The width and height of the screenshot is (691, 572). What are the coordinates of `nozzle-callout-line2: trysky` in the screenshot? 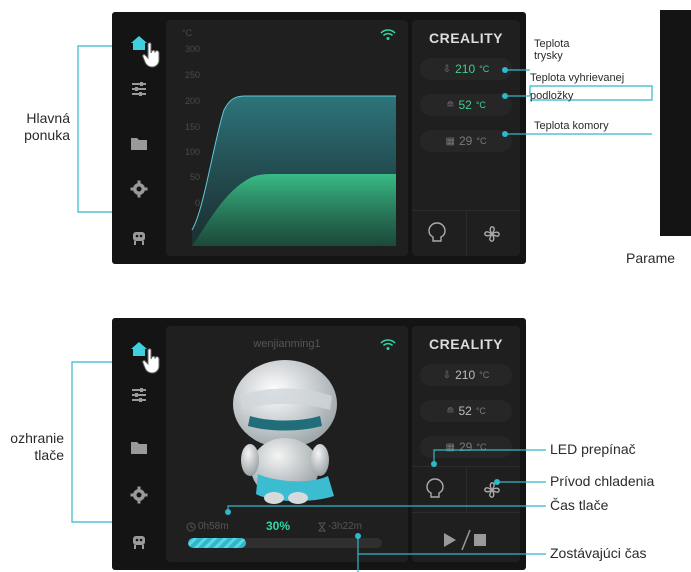 It's located at (548, 56).